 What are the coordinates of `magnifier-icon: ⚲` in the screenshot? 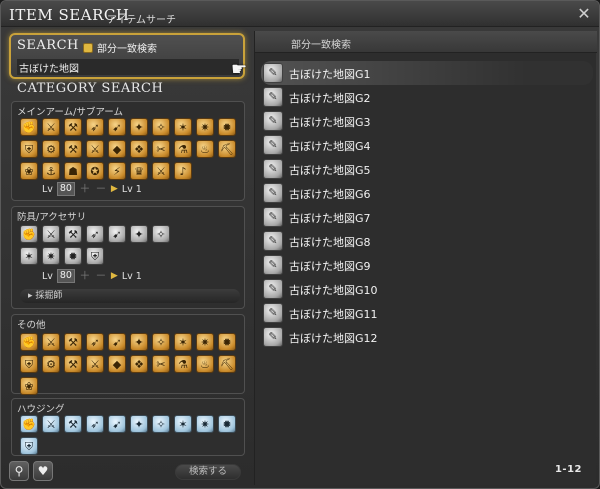 It's located at (19, 471).